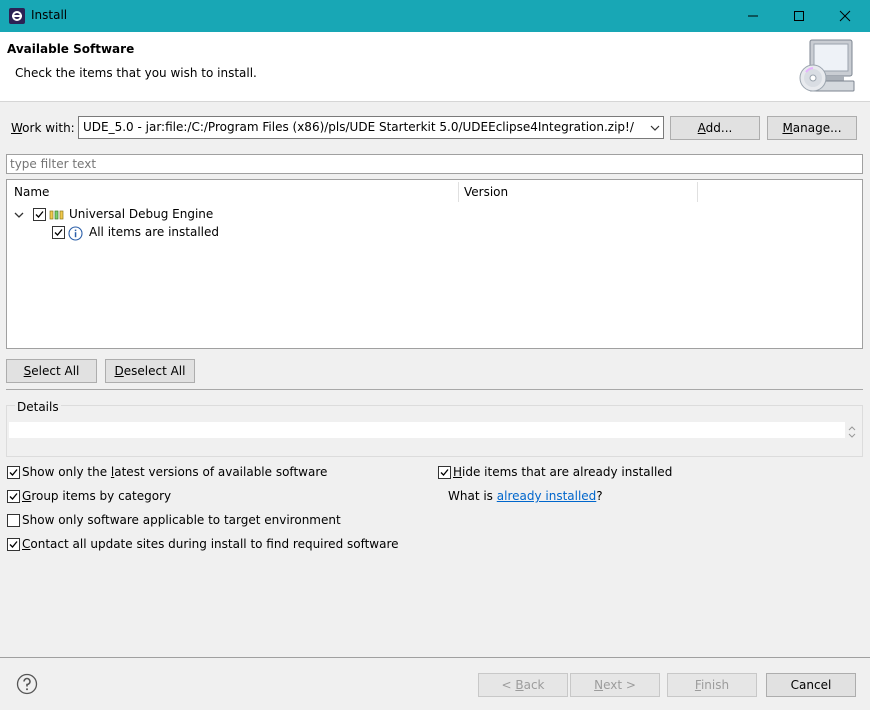  What do you see at coordinates (655, 129) in the screenshot?
I see `chevron-down-icon` at bounding box center [655, 129].